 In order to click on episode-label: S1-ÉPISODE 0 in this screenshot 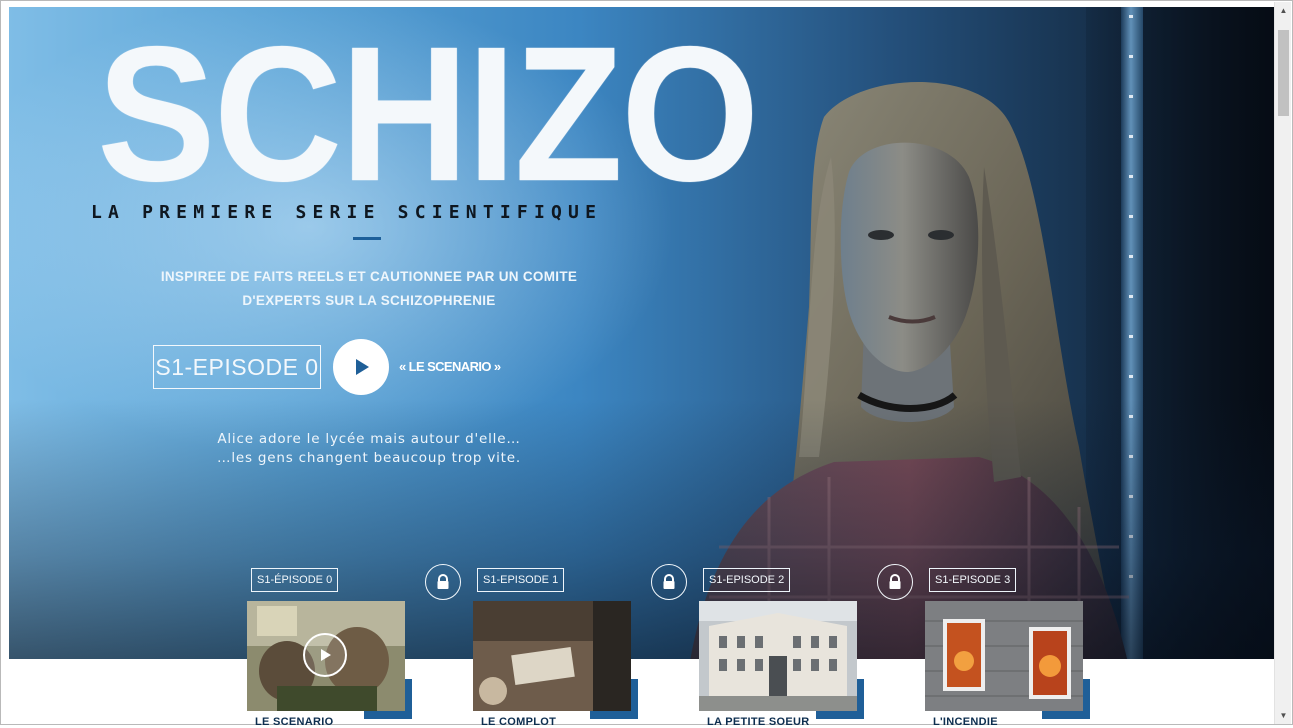, I will do `click(295, 580)`.